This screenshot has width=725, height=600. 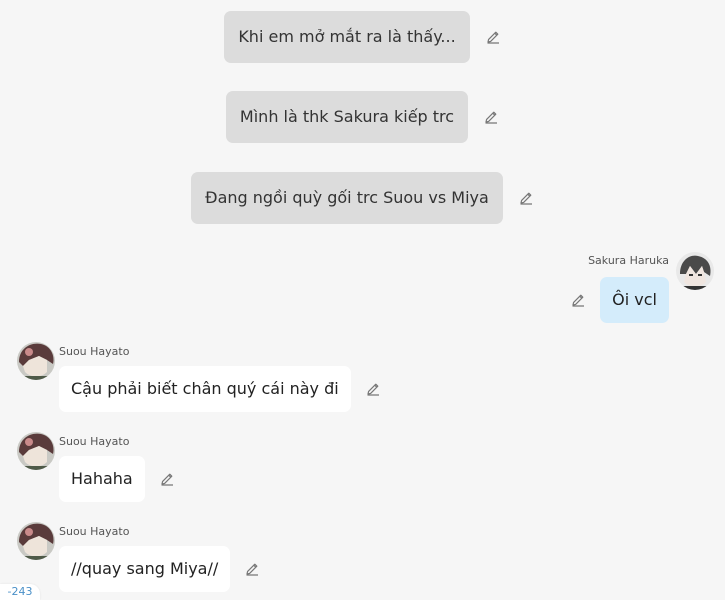 I want to click on narration-bubble: Đang ngồi quỳ gối trc Suou vs Miya, so click(x=347, y=198).